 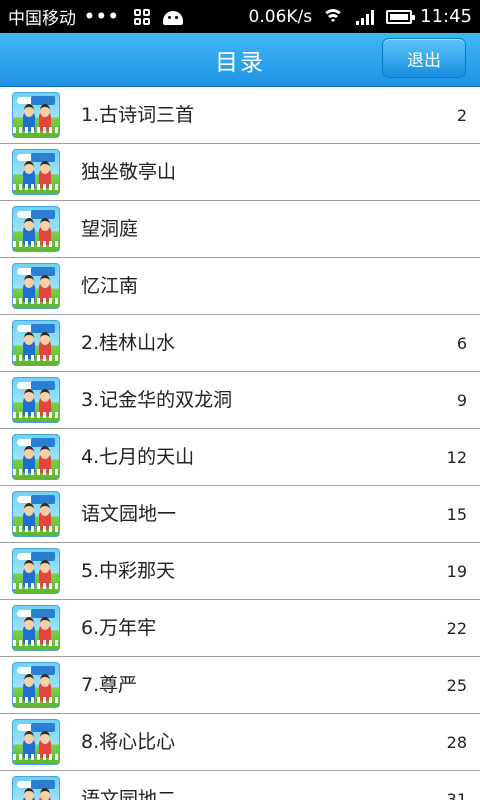 What do you see at coordinates (110, 229) in the screenshot?
I see `toc-item-title: 望洞庭` at bounding box center [110, 229].